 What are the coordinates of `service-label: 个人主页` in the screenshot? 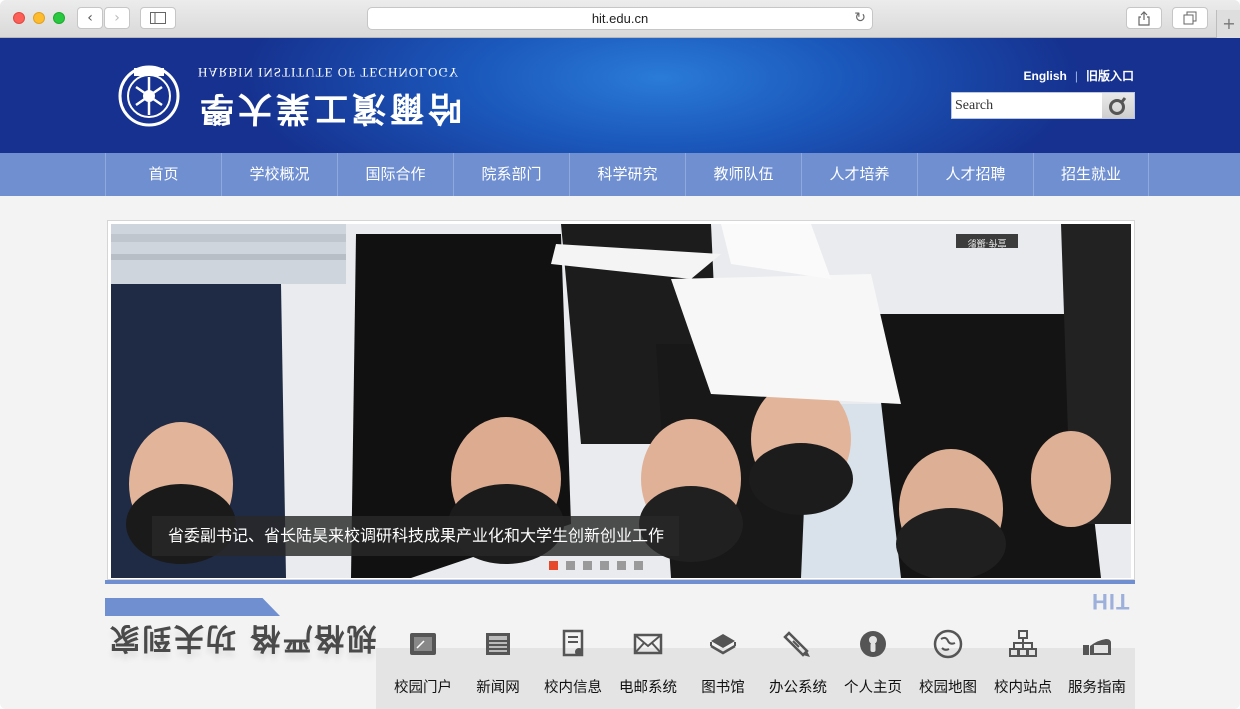 It's located at (873, 688).